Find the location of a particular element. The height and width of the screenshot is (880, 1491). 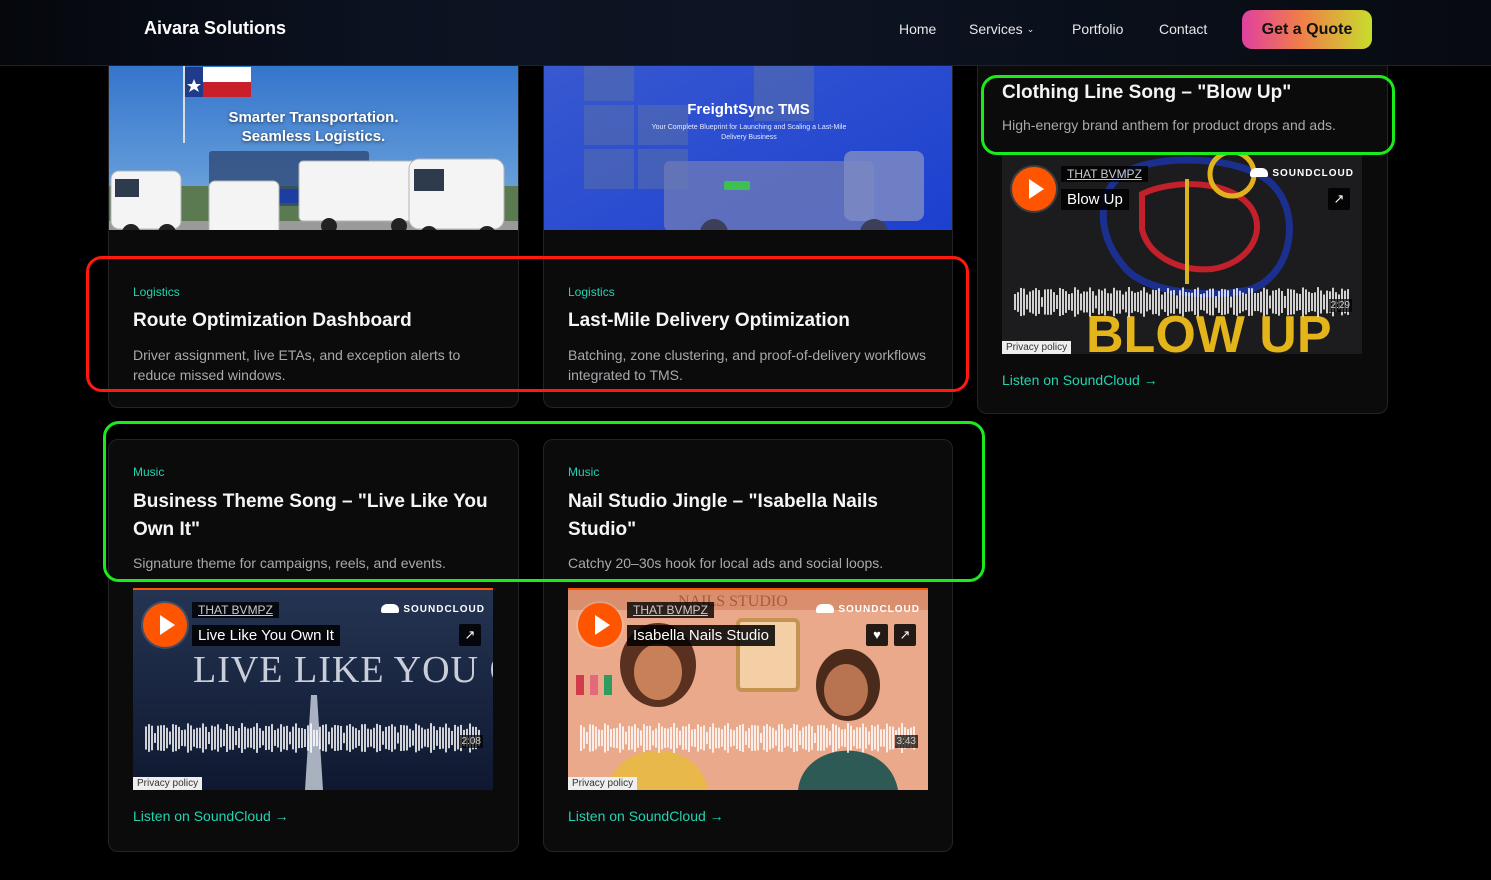

brand-logo: Aivara Solutions is located at coordinates (215, 28).